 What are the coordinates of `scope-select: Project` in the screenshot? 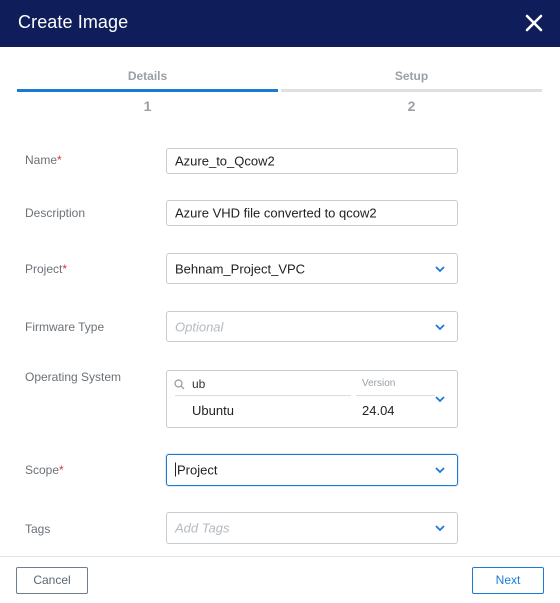 It's located at (312, 470).